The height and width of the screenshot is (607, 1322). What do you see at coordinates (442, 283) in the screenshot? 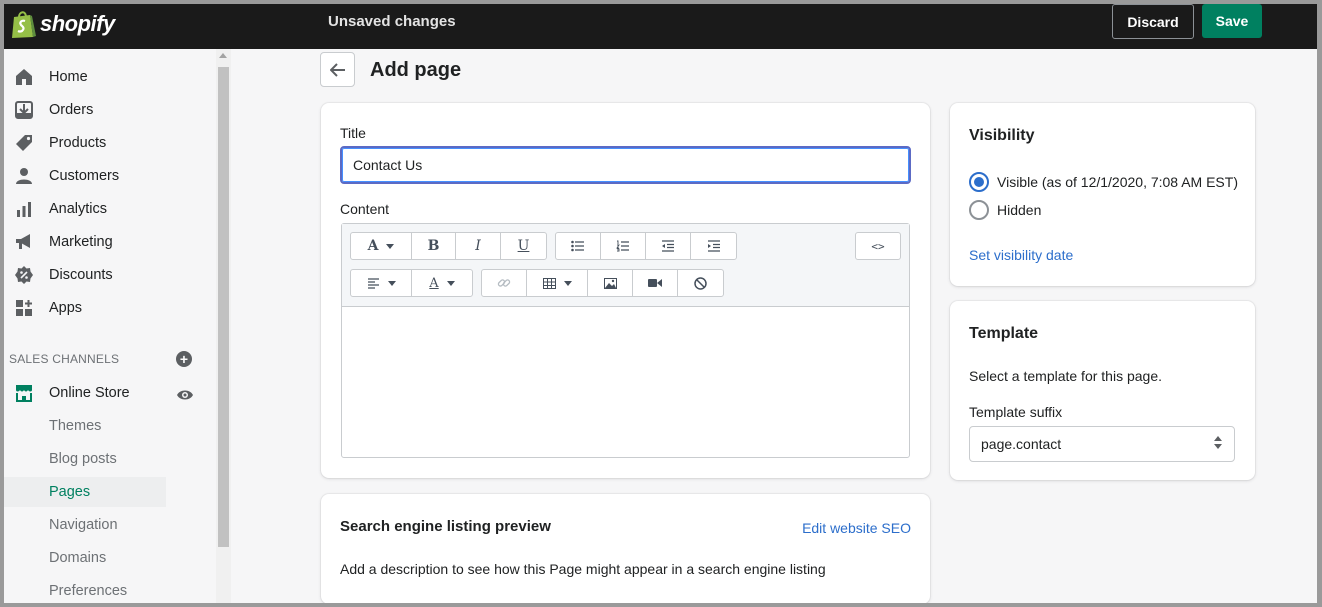
I see `text-color-dropdown: A` at bounding box center [442, 283].